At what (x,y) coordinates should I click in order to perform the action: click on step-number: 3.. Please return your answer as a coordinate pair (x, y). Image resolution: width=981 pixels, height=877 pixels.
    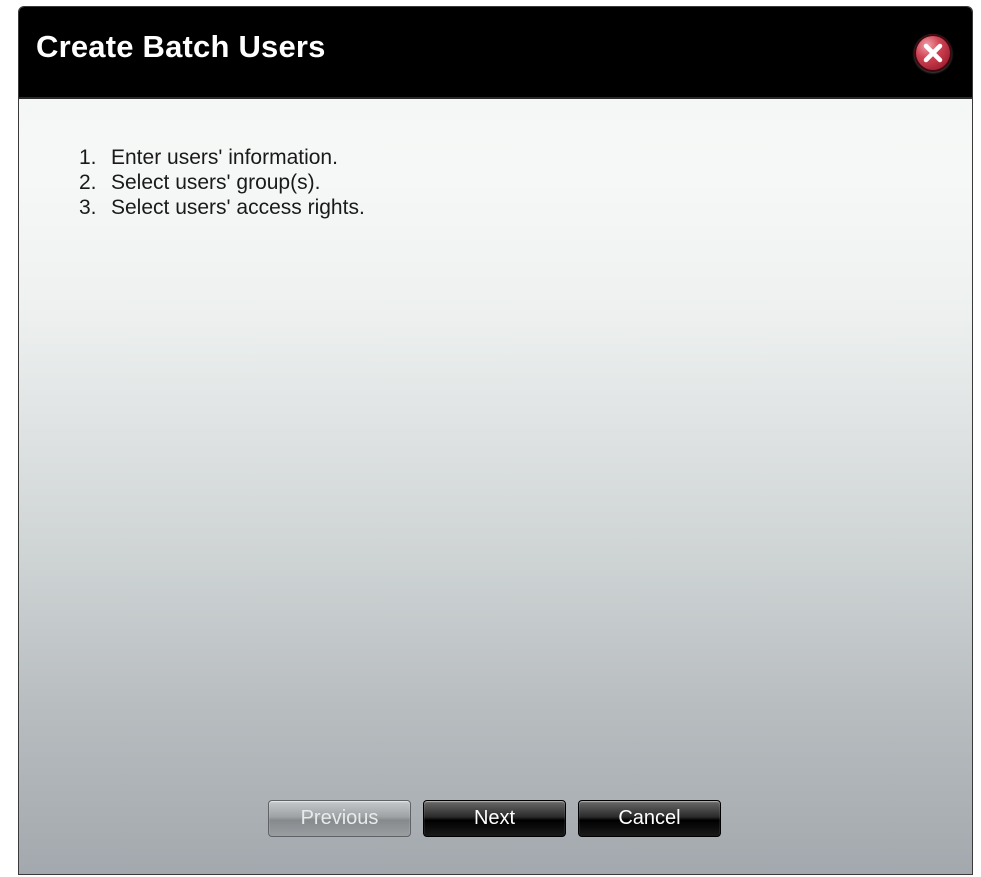
    Looking at the image, I should click on (88, 207).